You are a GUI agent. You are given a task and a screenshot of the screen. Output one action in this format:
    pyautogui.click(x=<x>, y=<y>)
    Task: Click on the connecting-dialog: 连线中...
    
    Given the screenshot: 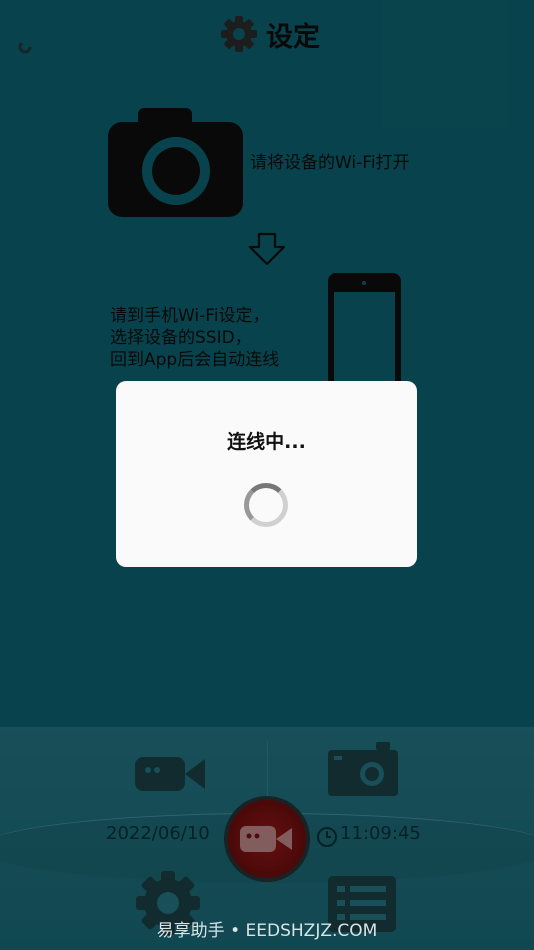 What is the action you would take?
    pyautogui.click(x=266, y=474)
    